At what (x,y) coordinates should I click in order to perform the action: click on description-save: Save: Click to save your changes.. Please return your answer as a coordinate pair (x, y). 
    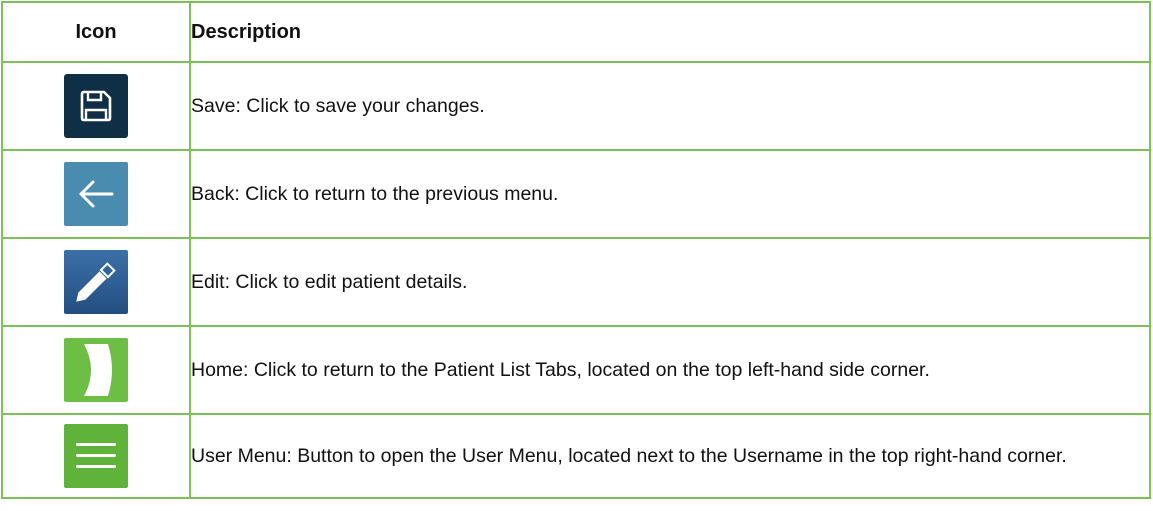
    Looking at the image, I should click on (670, 106).